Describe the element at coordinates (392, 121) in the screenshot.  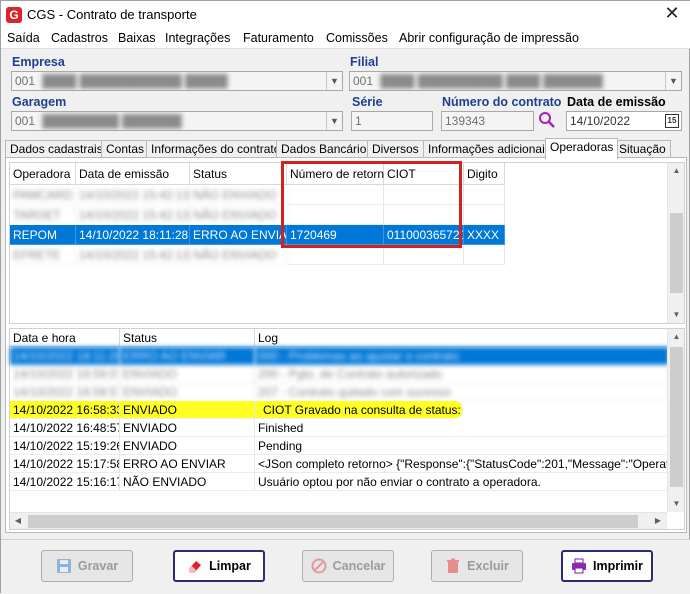
I see `serie-field: 1` at that location.